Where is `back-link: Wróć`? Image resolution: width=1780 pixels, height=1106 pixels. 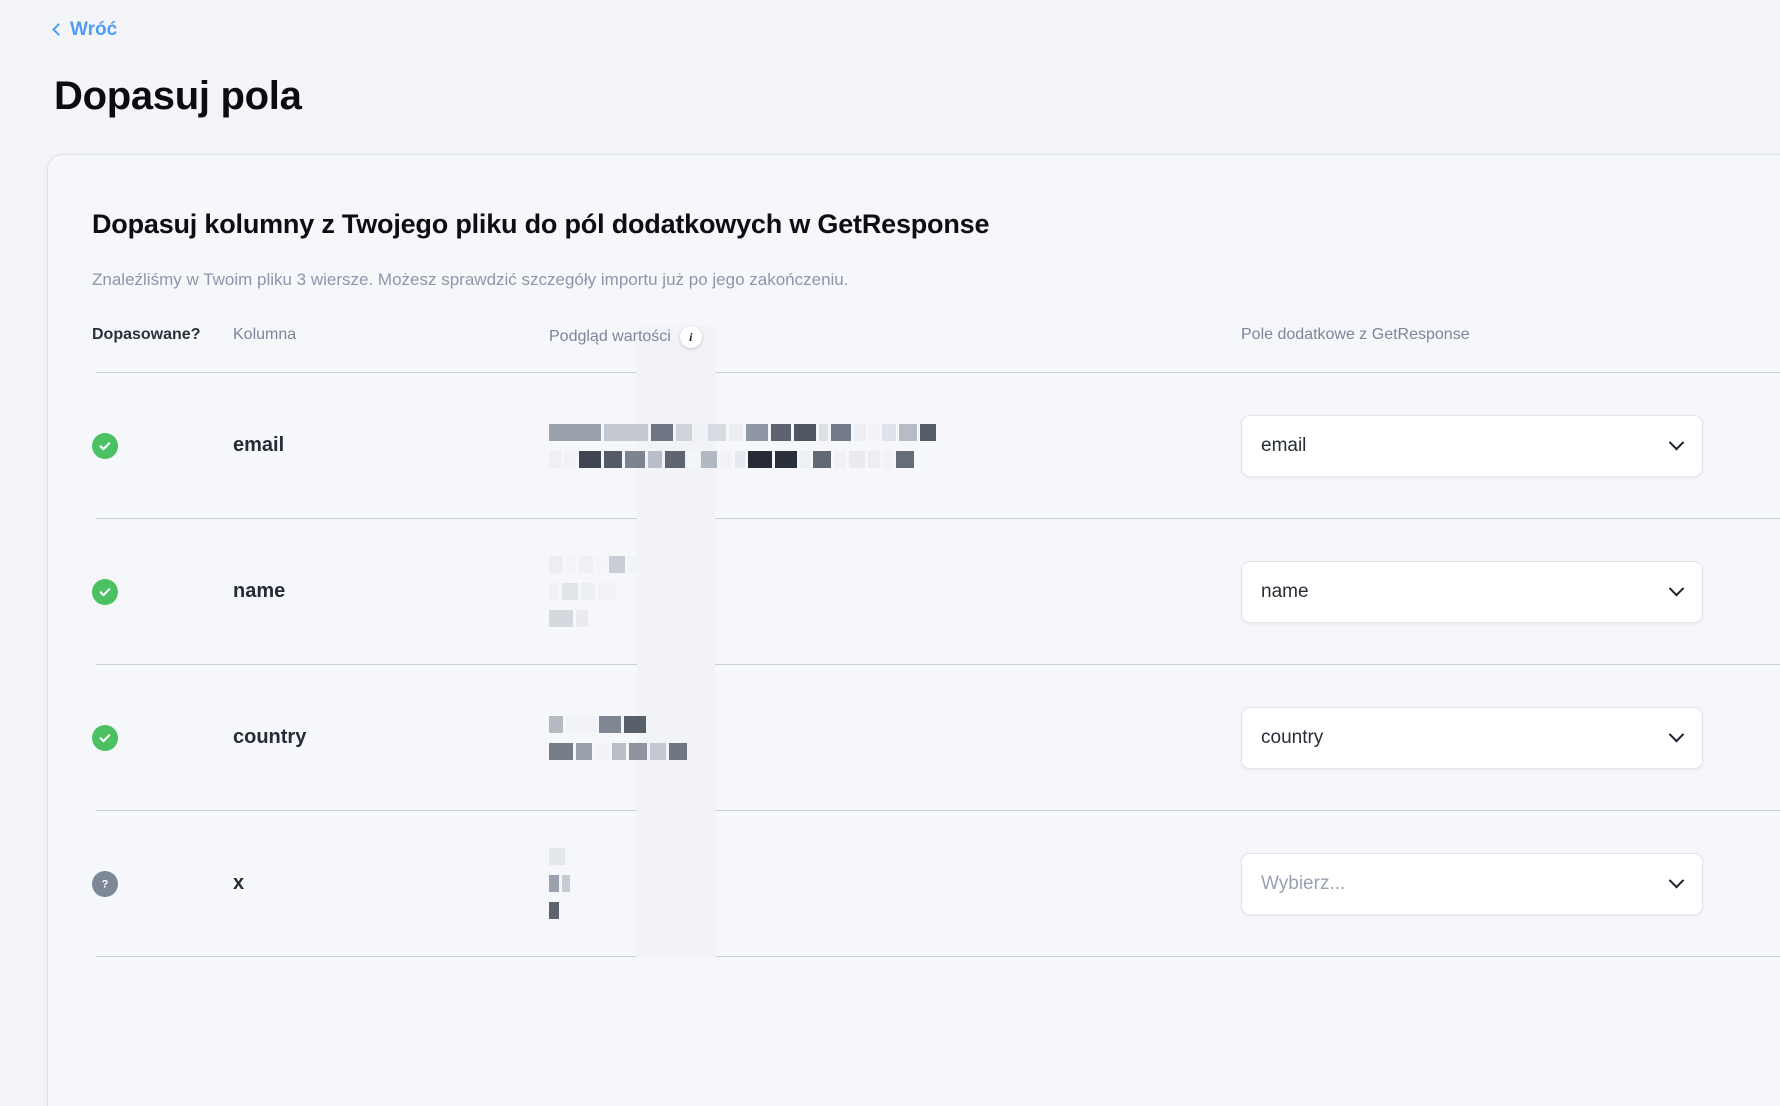 back-link: Wróć is located at coordinates (85, 29).